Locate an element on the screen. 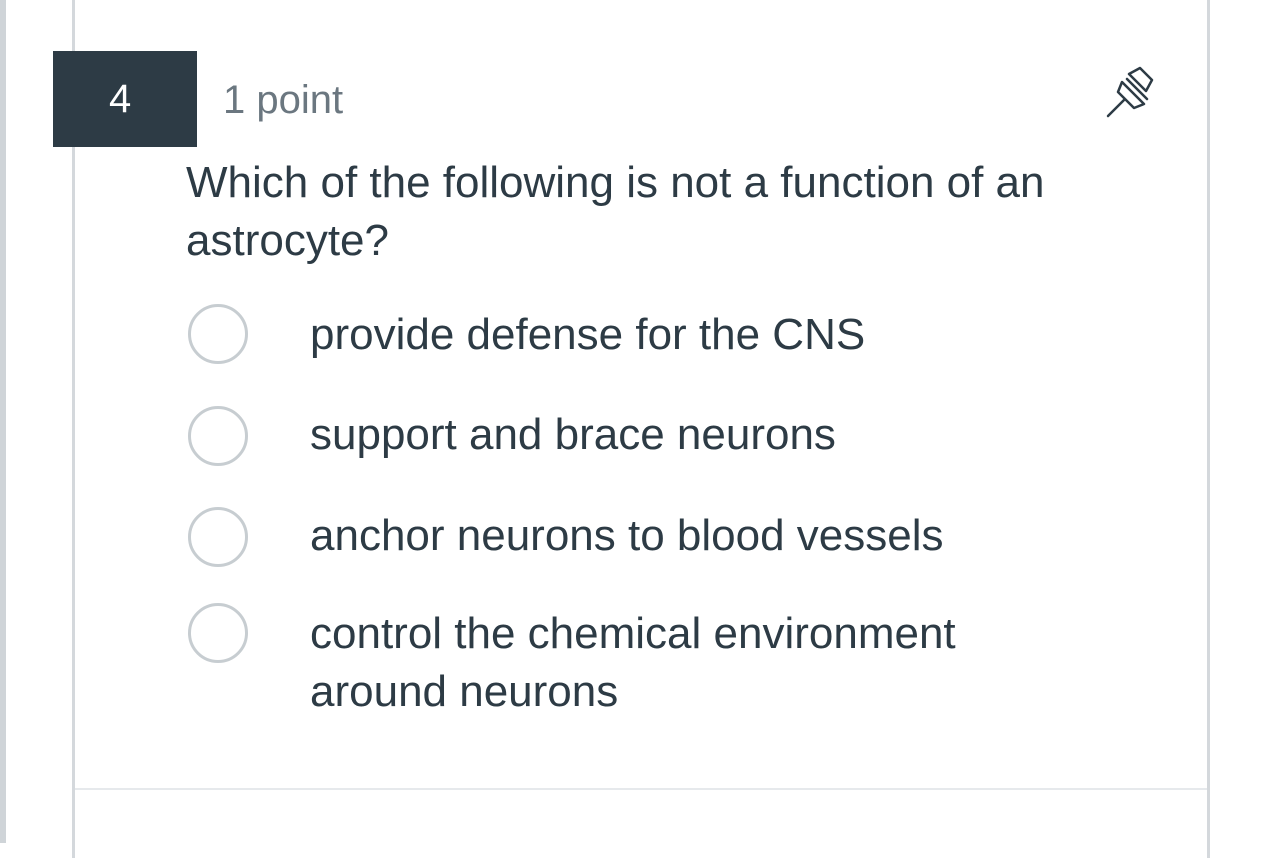 This screenshot has width=1284, height=858. answer-label: support and brace neurons is located at coordinates (690, 435).